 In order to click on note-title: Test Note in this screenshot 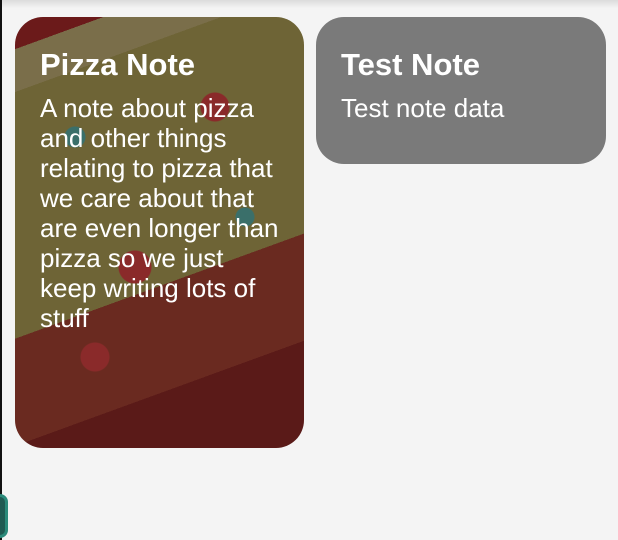, I will do `click(410, 64)`.